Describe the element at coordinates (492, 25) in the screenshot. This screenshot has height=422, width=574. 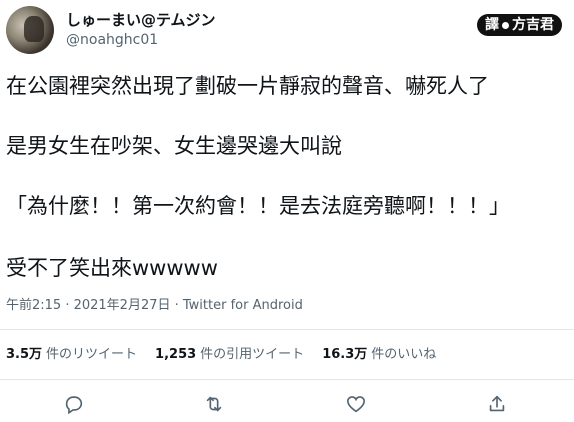
I see `credit-label-left: 譯` at that location.